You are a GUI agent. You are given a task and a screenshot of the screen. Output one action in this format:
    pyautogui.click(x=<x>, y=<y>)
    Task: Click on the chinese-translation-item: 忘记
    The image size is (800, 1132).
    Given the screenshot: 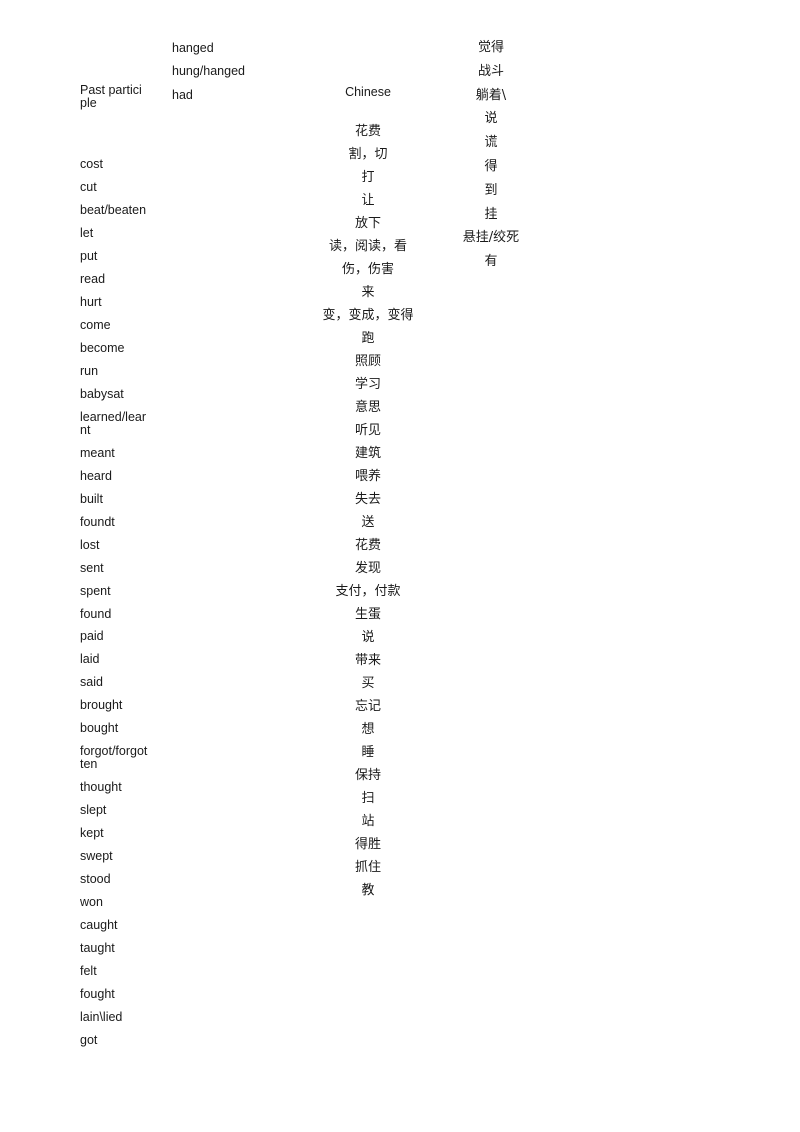 What is the action you would take?
    pyautogui.click(x=367, y=706)
    